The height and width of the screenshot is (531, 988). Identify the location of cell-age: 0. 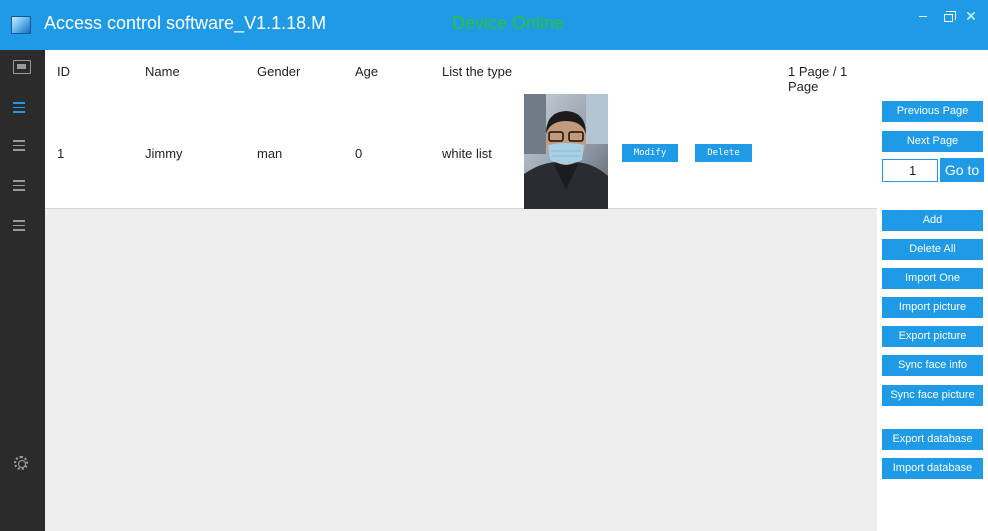
(359, 153).